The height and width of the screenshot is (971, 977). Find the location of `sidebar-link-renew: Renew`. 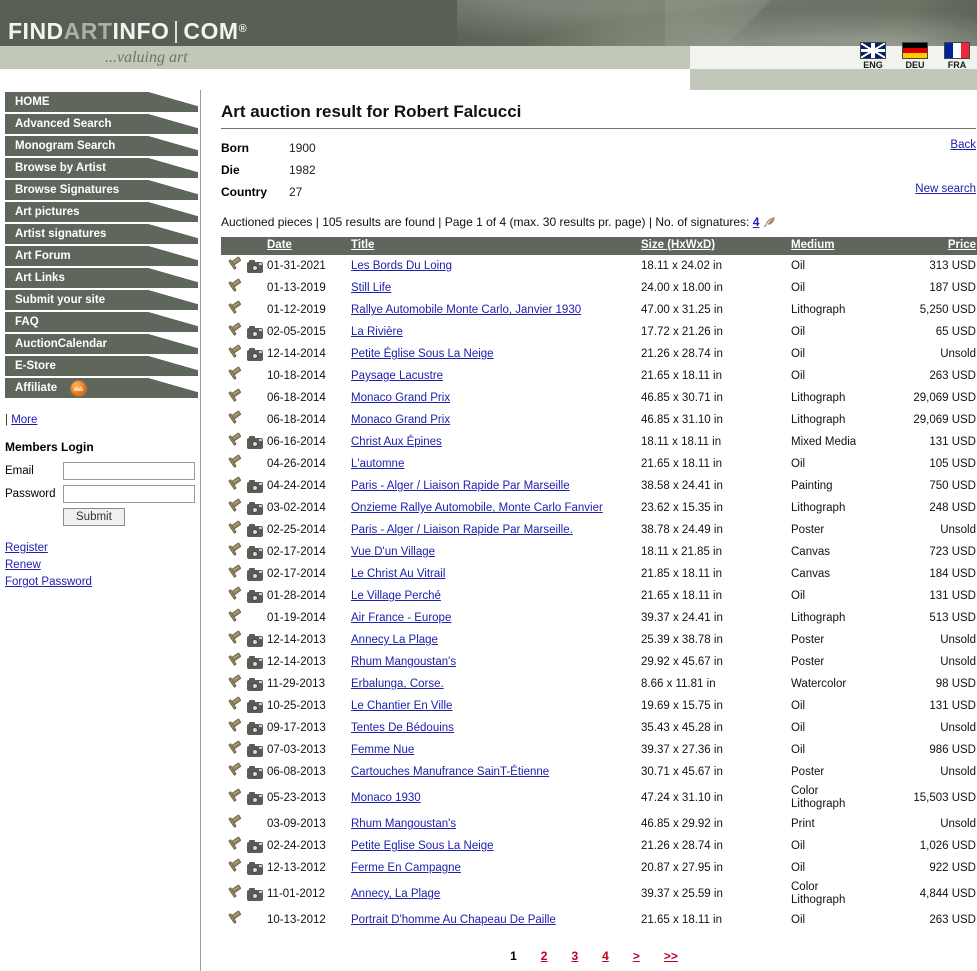

sidebar-link-renew: Renew is located at coordinates (102, 565).